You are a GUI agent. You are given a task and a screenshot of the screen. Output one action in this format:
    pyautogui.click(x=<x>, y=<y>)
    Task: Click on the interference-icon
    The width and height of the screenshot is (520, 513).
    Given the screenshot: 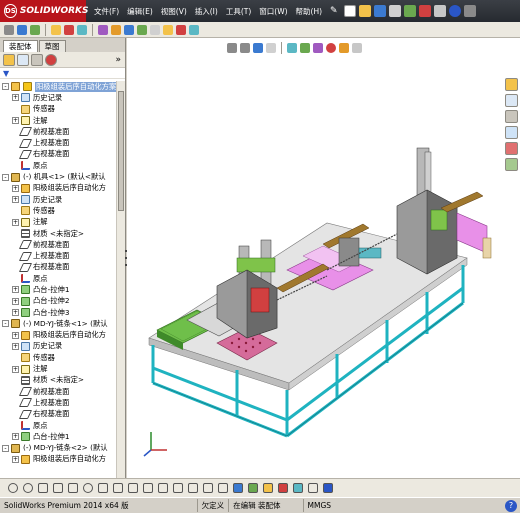 What is the action you would take?
    pyautogui.click(x=129, y=29)
    